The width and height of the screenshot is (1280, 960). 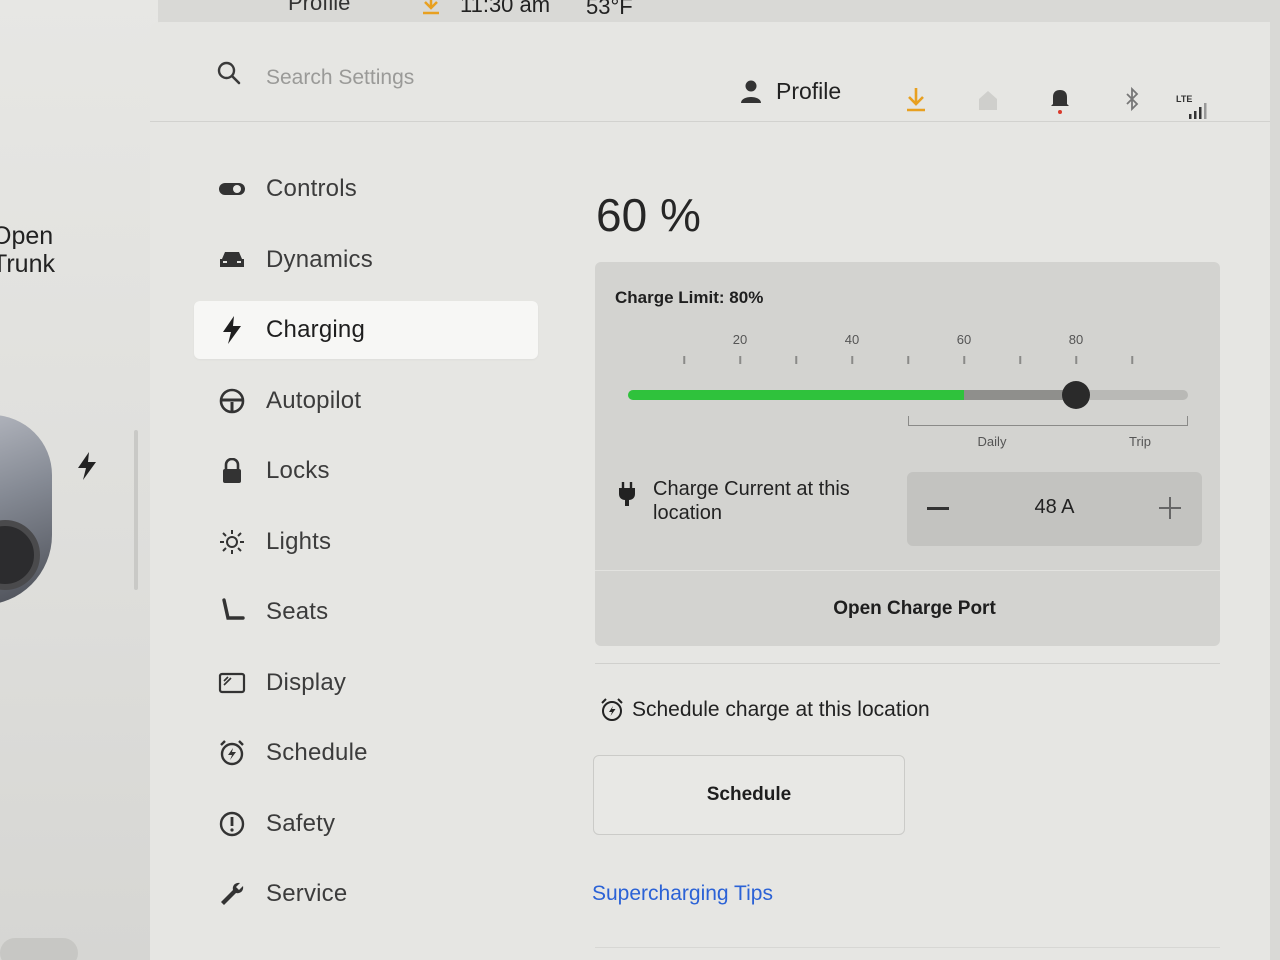 What do you see at coordinates (1140, 441) in the screenshot?
I see `range-label-trip: Trip` at bounding box center [1140, 441].